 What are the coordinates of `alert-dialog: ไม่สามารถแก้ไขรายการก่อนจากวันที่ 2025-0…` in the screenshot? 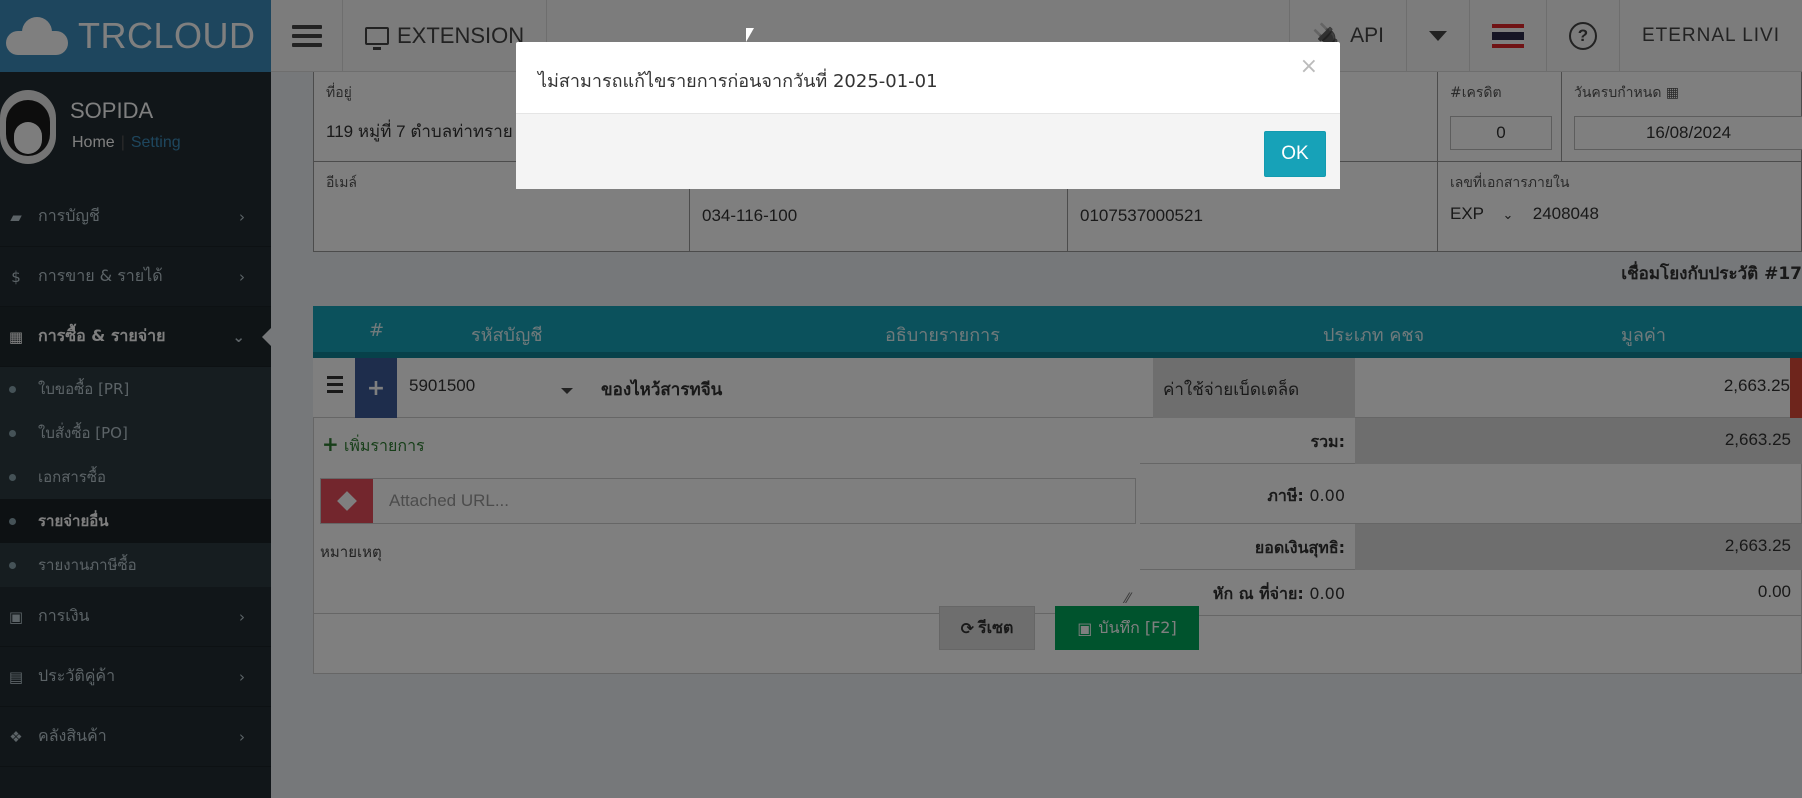 It's located at (928, 115).